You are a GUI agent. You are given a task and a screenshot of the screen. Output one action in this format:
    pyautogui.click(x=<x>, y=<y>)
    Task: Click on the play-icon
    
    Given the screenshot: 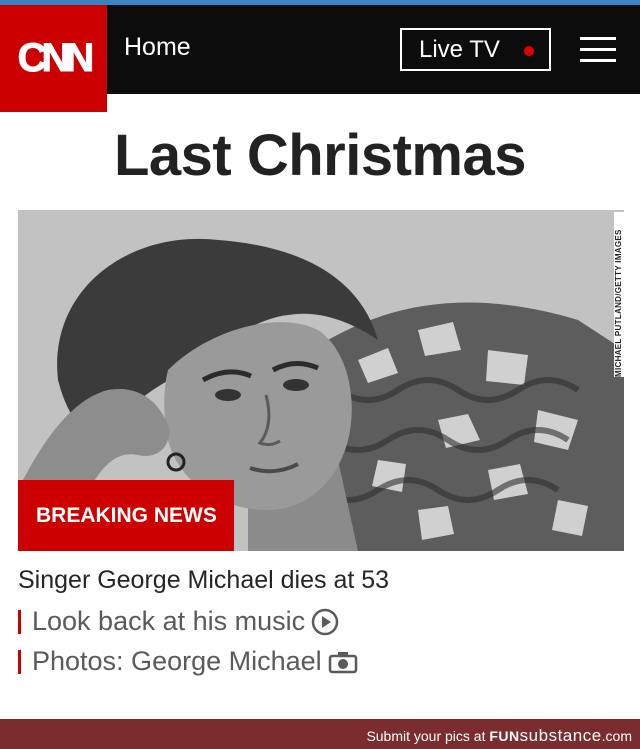 What is the action you would take?
    pyautogui.click(x=325, y=621)
    